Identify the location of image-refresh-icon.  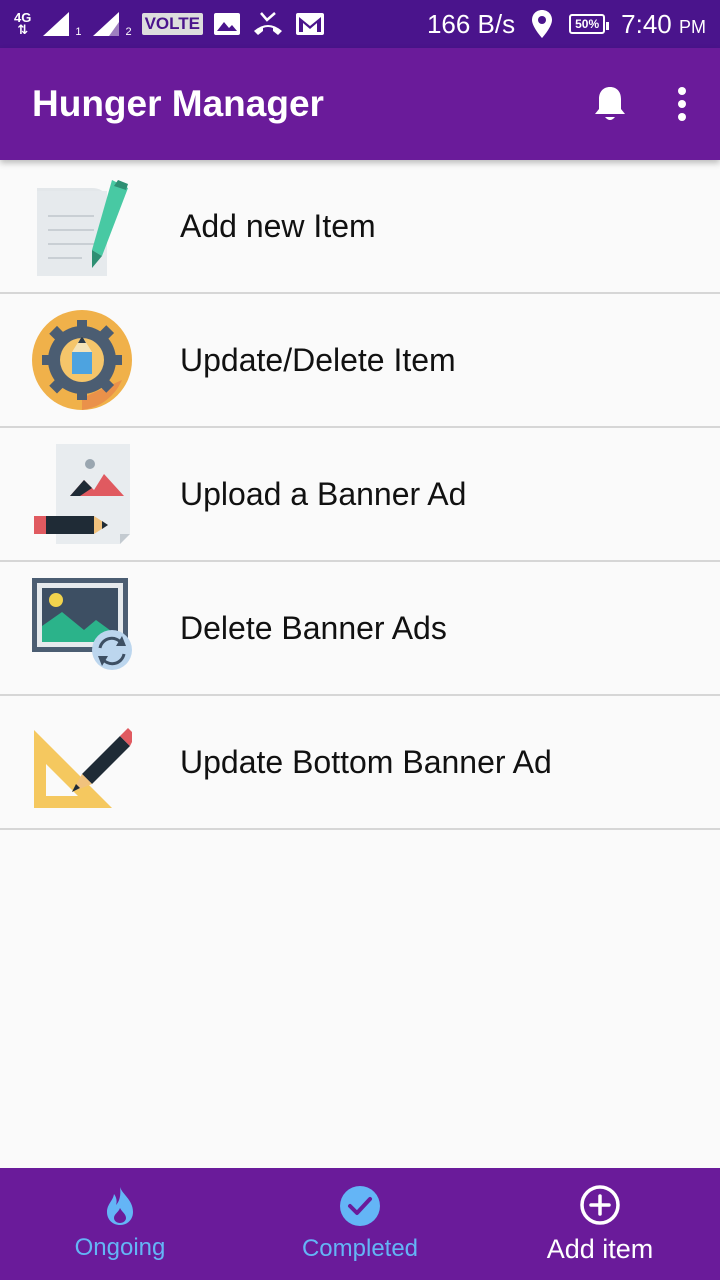
(82, 624).